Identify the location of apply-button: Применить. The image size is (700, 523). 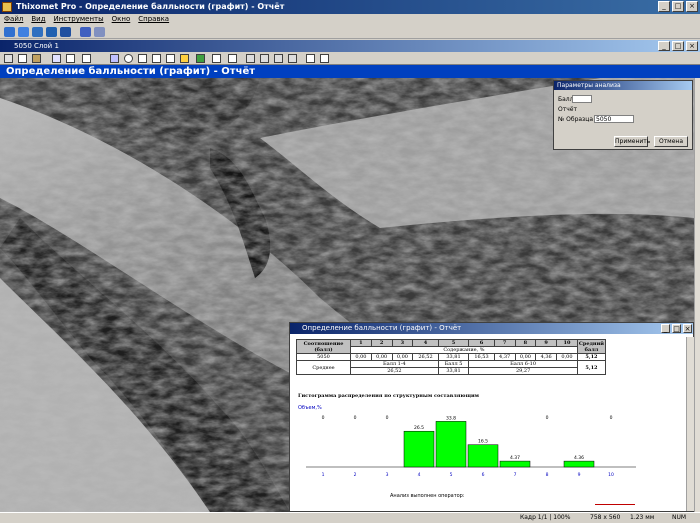
(632, 141).